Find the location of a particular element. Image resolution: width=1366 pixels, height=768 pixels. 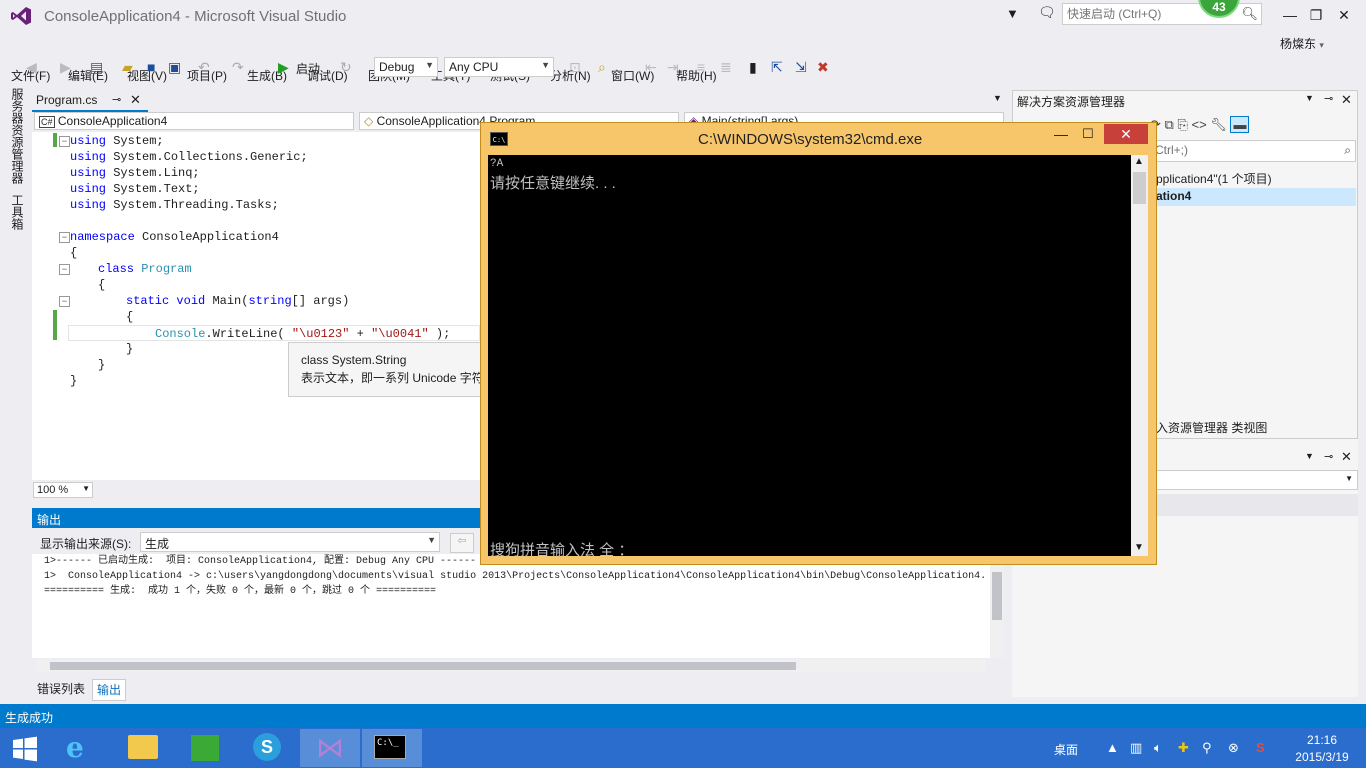

save-icon: ■ is located at coordinates (151, 67).